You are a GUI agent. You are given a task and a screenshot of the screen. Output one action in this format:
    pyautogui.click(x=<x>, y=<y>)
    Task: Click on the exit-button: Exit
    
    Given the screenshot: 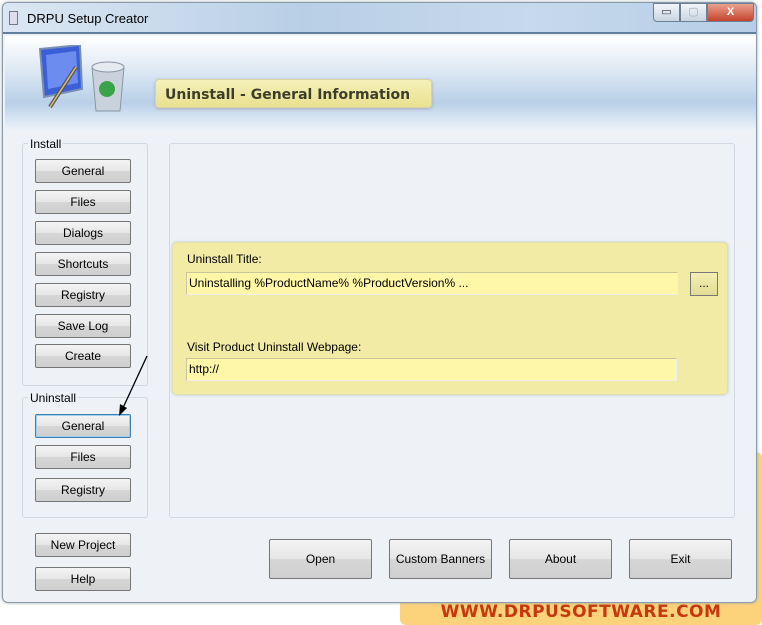 What is the action you would take?
    pyautogui.click(x=680, y=559)
    